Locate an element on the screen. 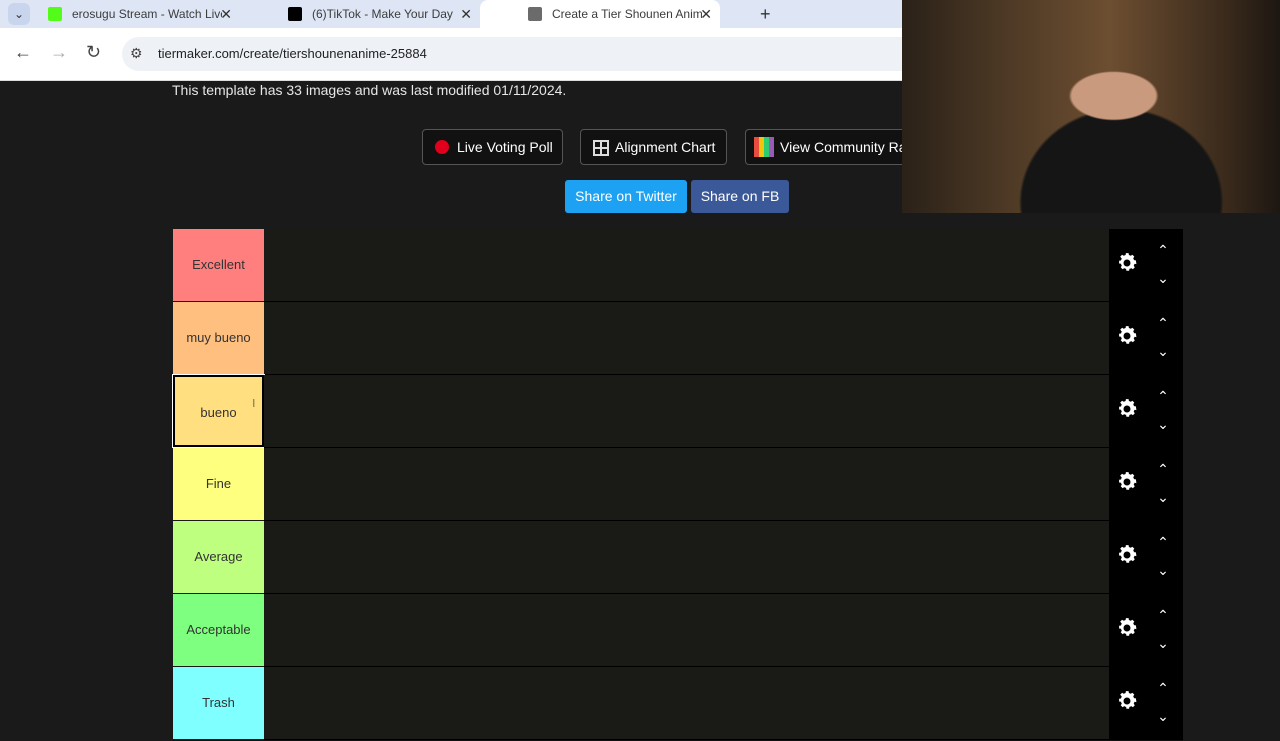 This screenshot has width=1280, height=741. record-dot-icon is located at coordinates (442, 147).